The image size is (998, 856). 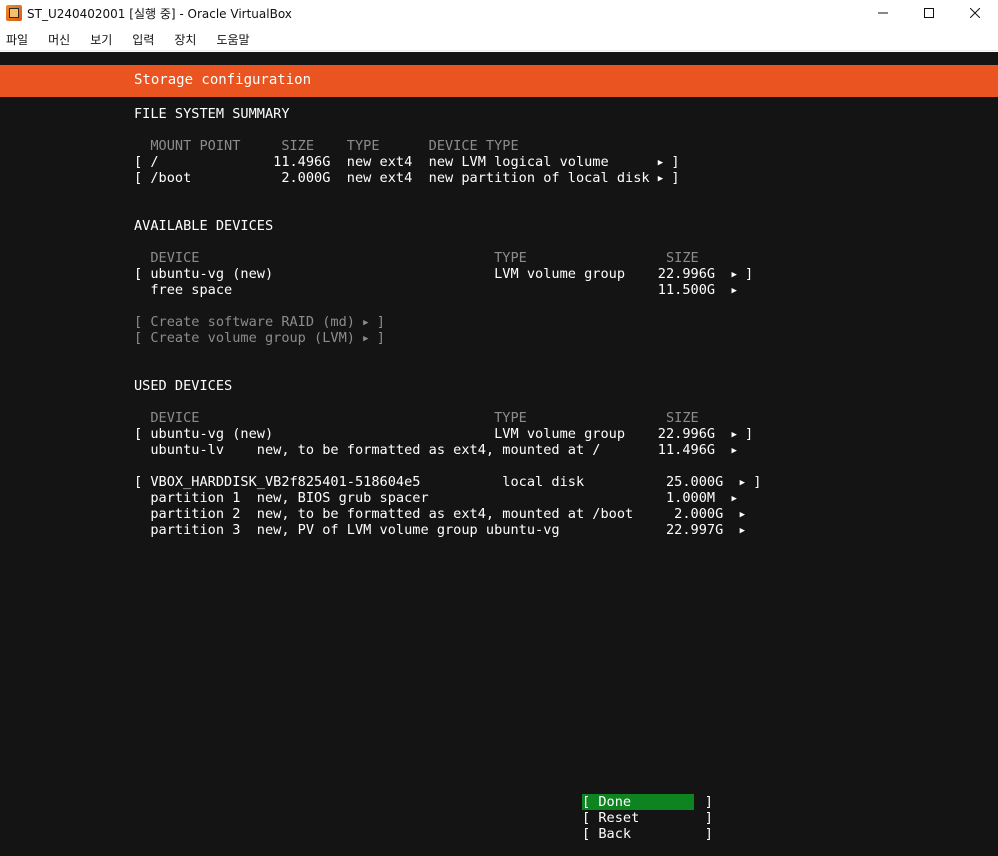 What do you see at coordinates (433, 498) in the screenshot?
I see `device-row-text: partition 1 new, BIOS grub spacer 1.000M` at bounding box center [433, 498].